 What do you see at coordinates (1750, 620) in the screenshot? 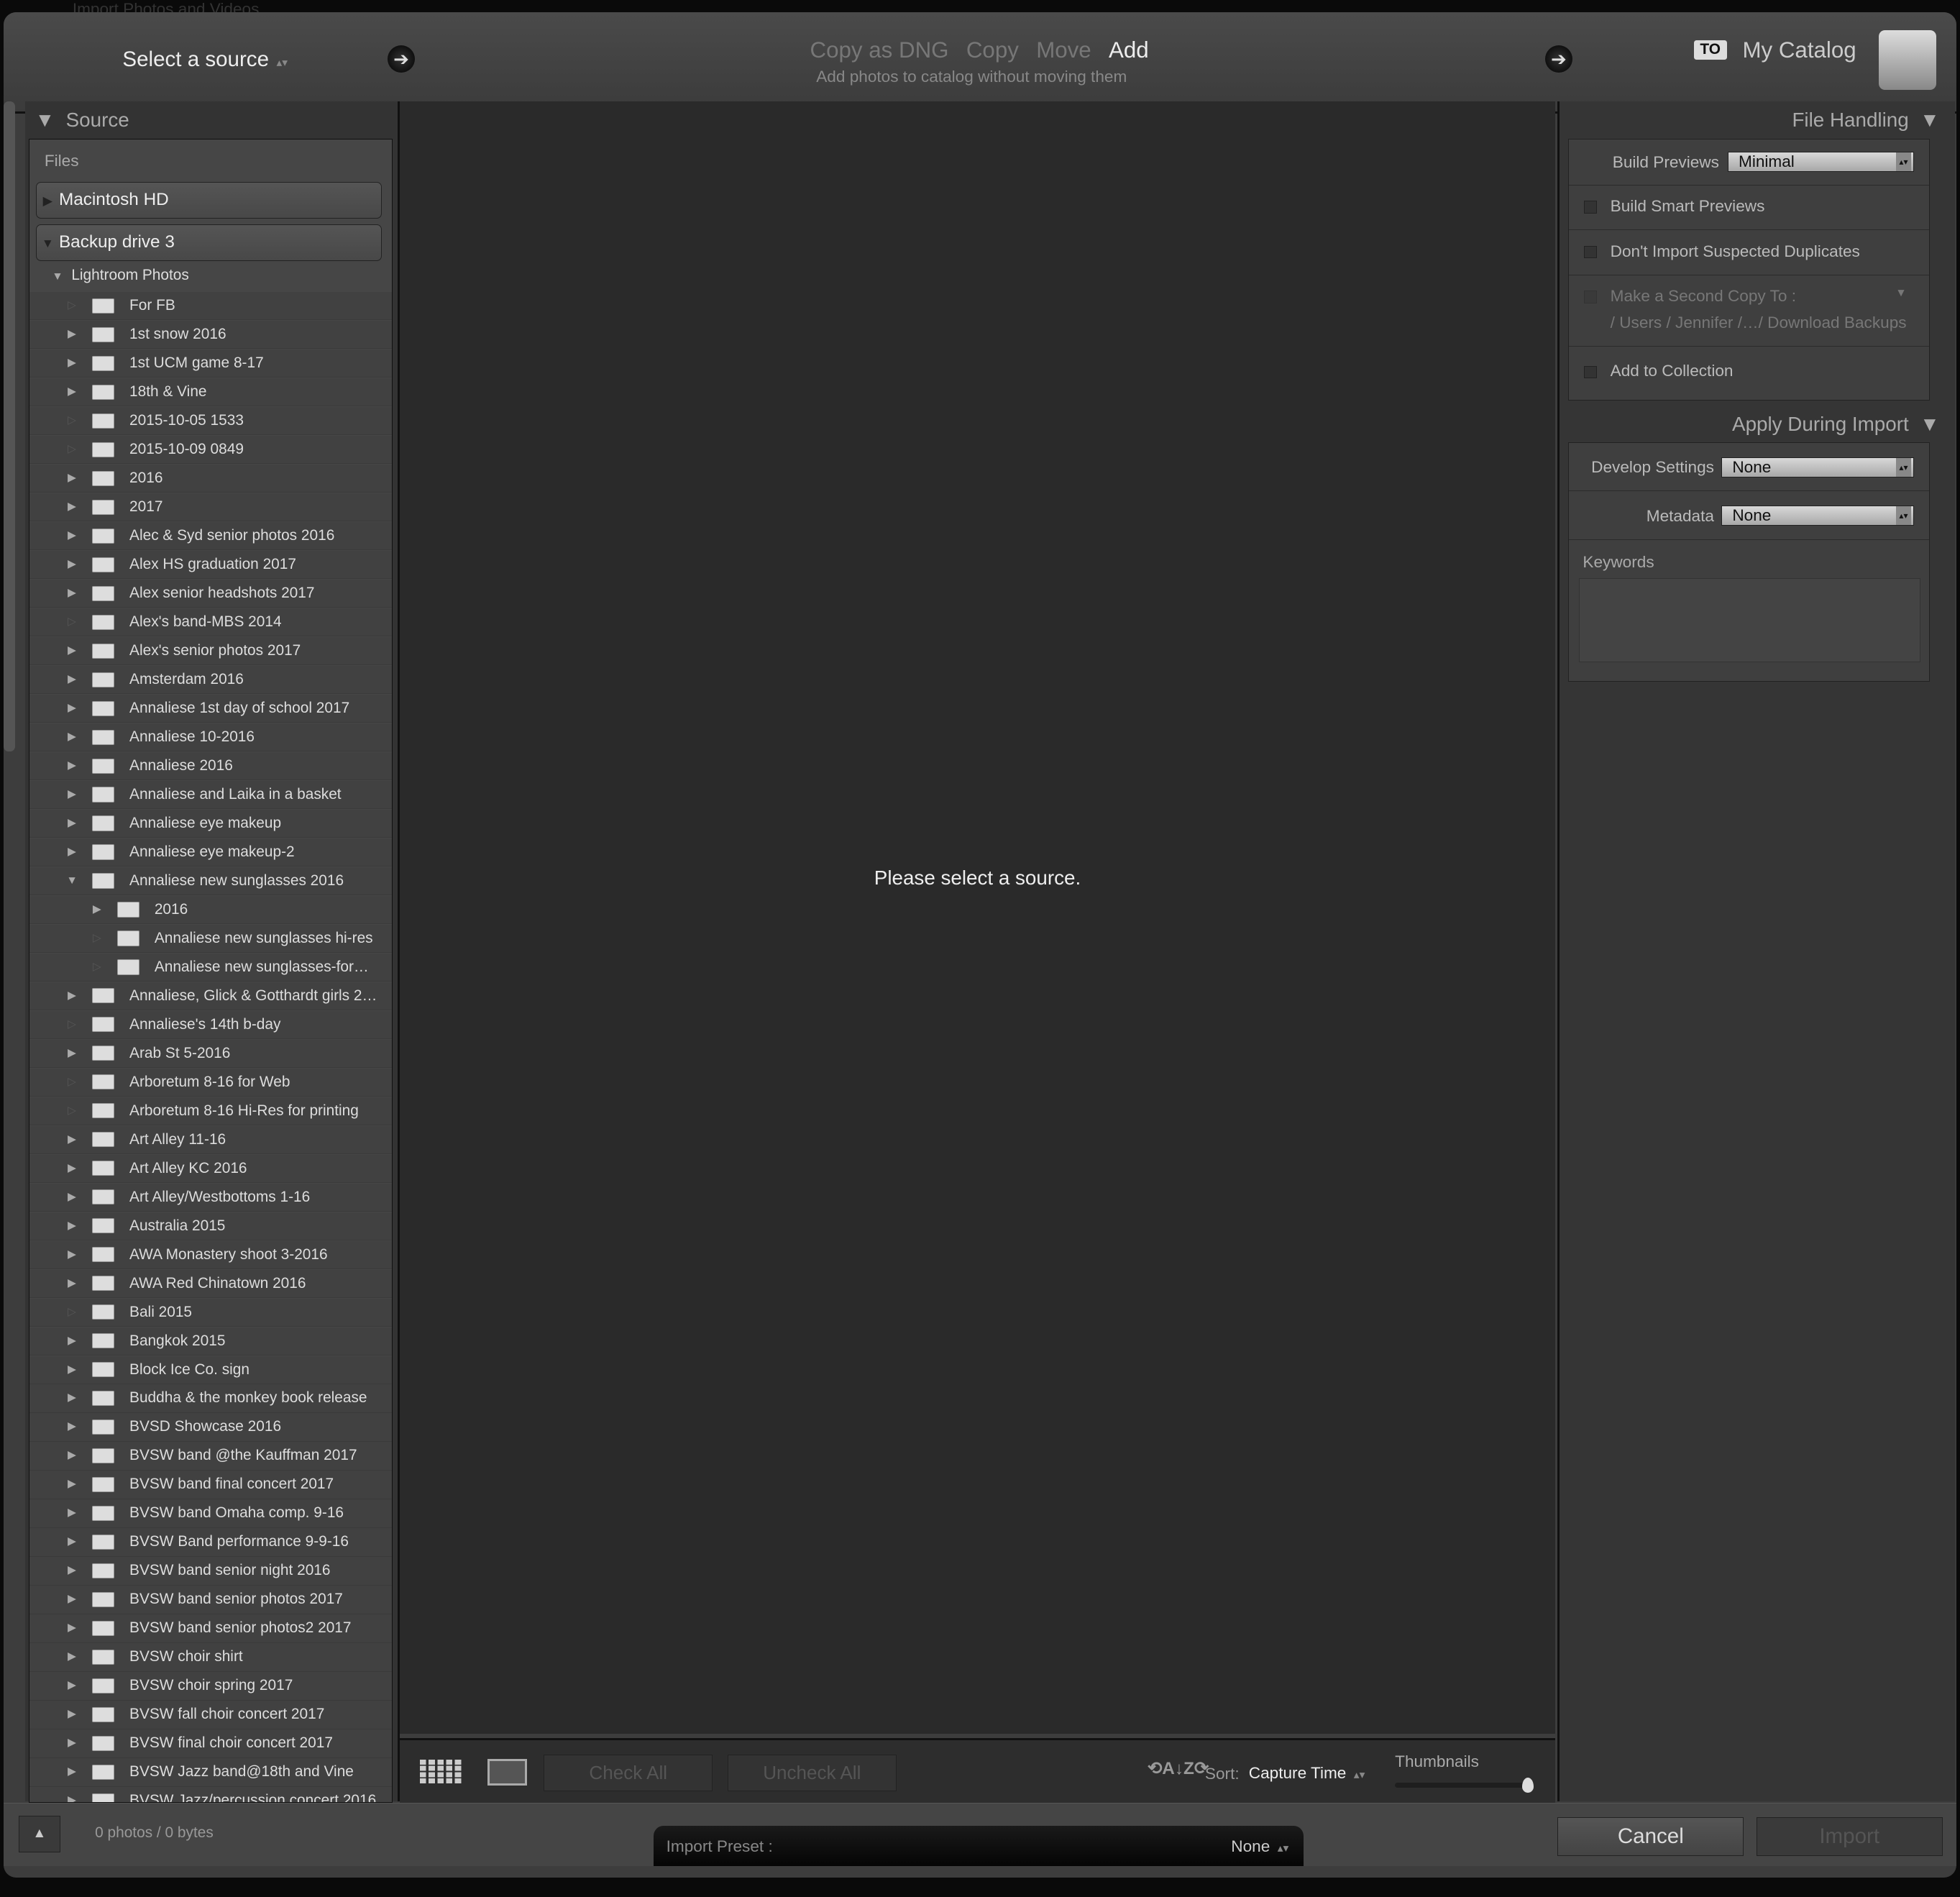
I see `keywords-input` at bounding box center [1750, 620].